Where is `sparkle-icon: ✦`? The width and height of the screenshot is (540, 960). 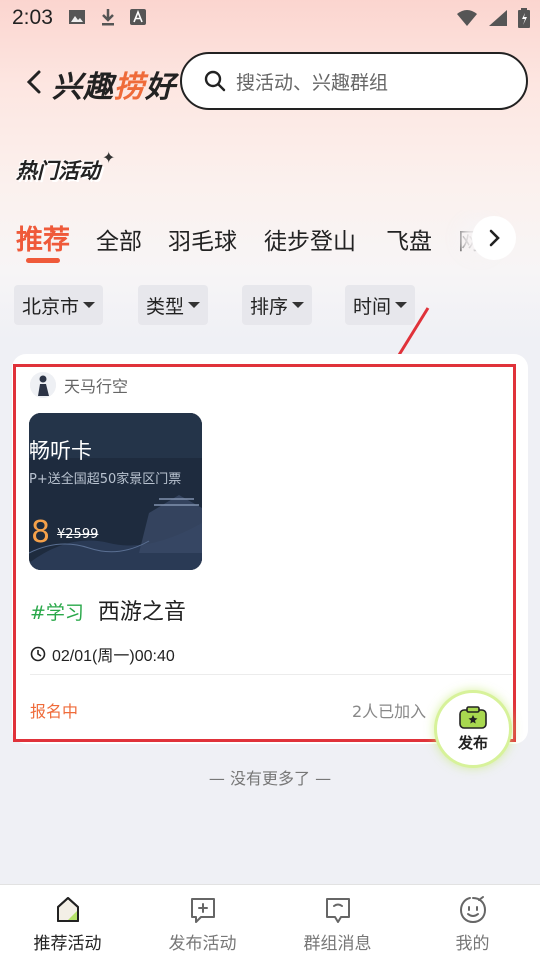
sparkle-icon: ✦ is located at coordinates (109, 157).